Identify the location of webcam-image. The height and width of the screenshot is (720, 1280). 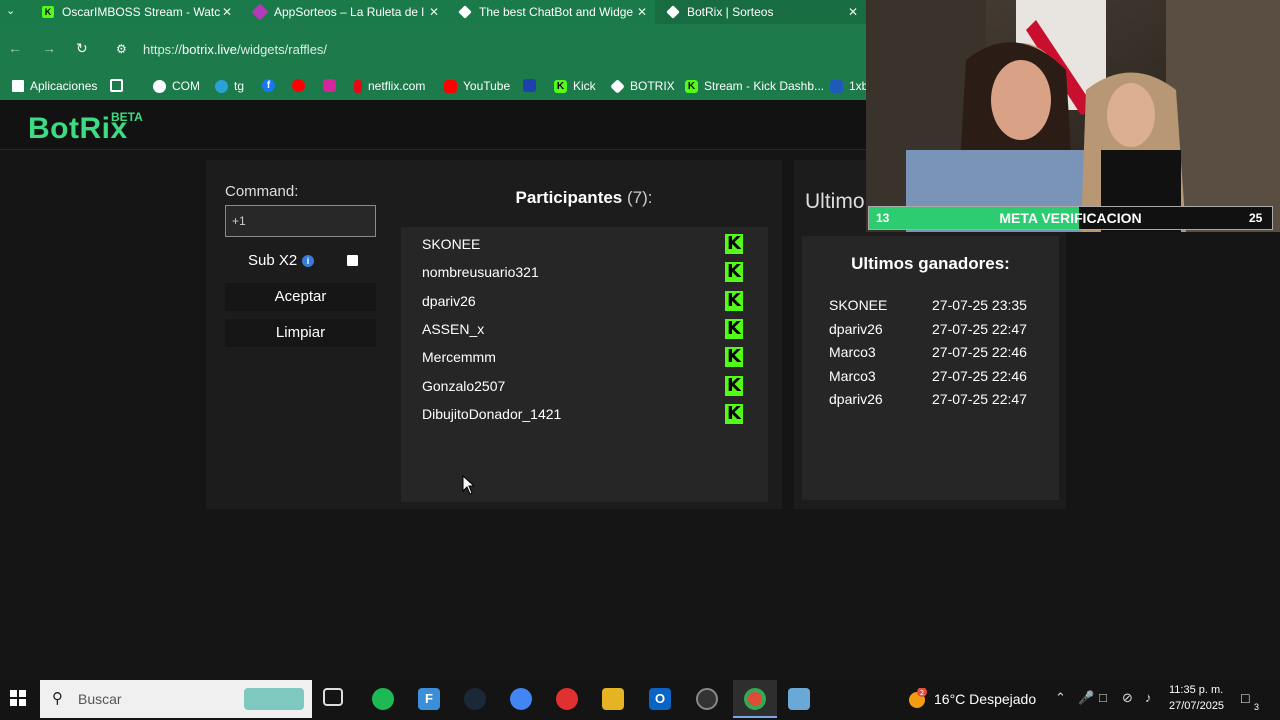
(1073, 116).